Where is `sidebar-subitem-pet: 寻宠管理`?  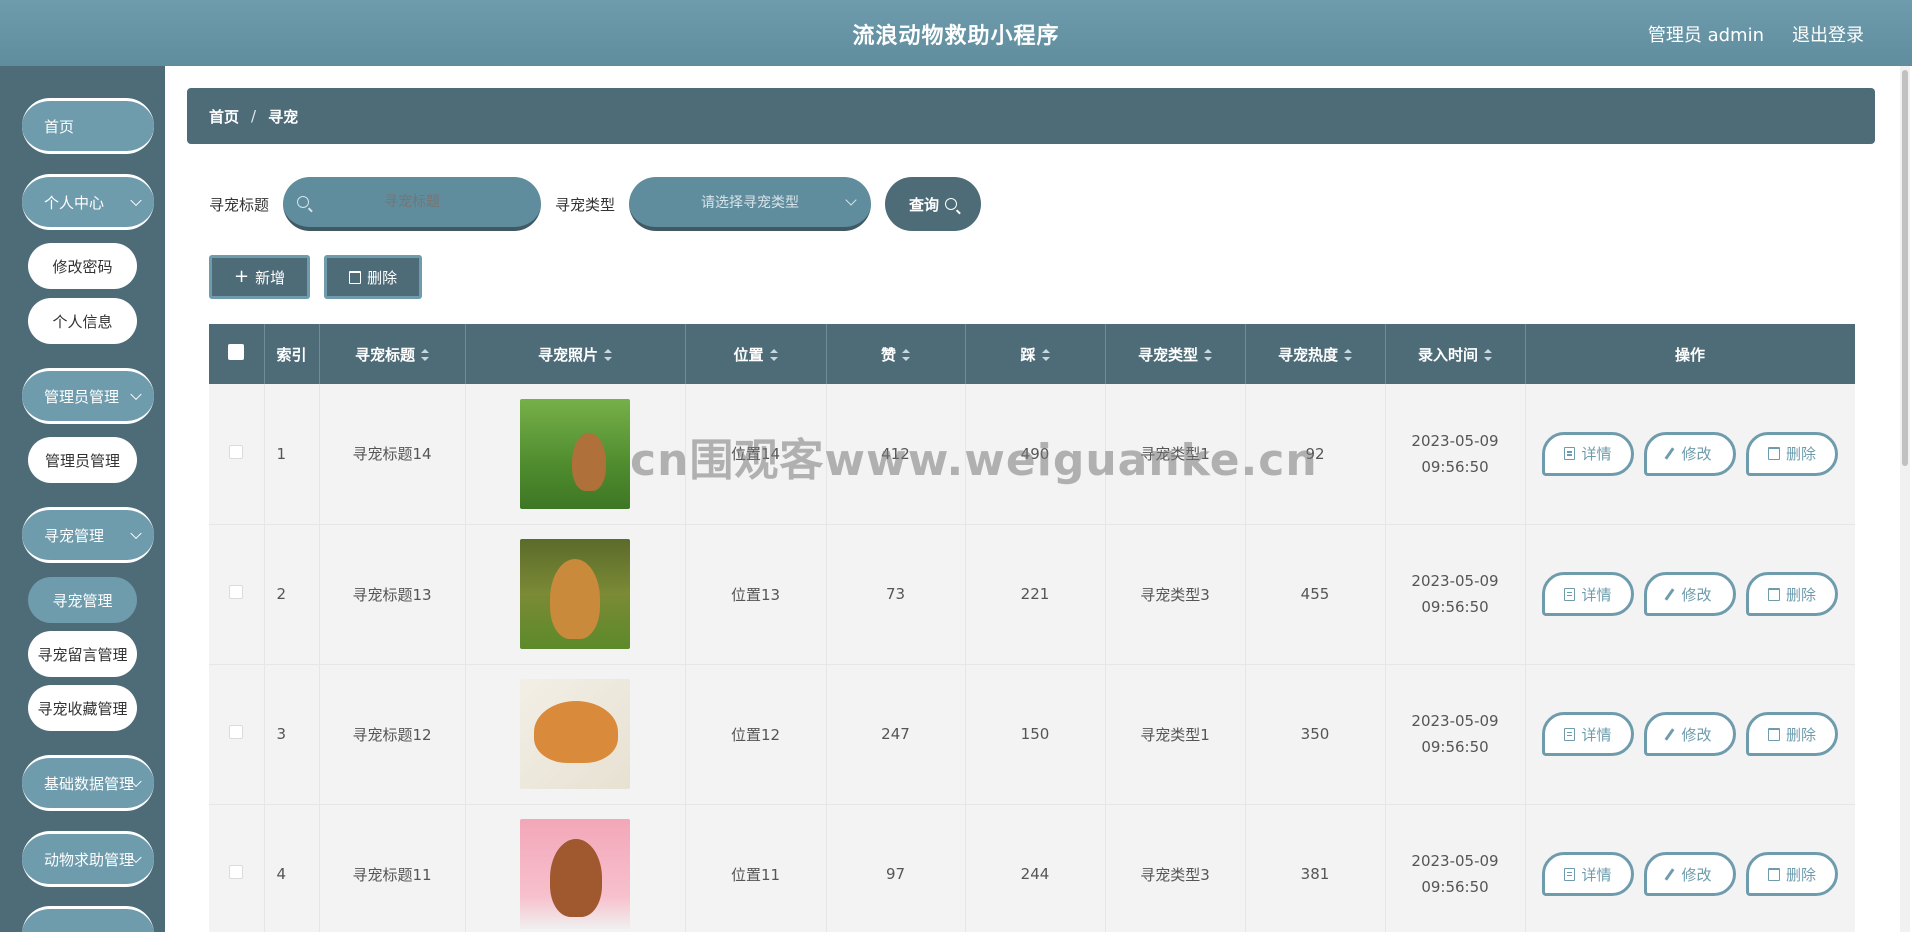
sidebar-subitem-pet: 寻宠管理 is located at coordinates (82, 600).